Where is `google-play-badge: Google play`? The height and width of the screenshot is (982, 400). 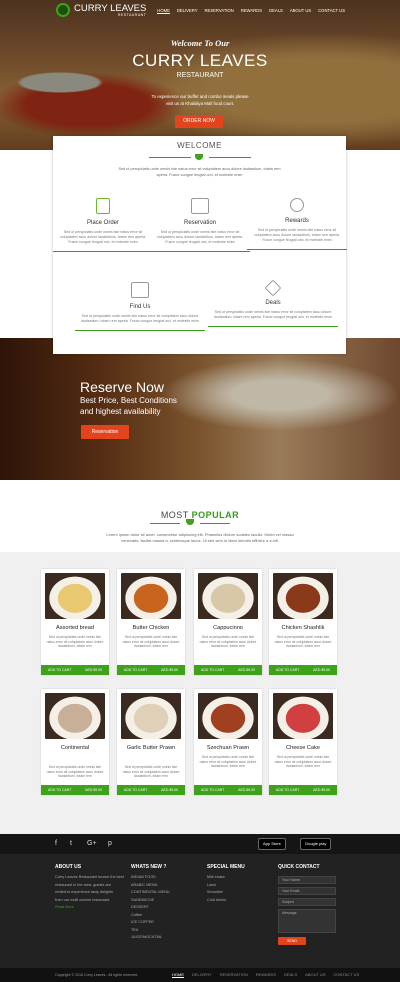
google-play-badge: Google play is located at coordinates (316, 844).